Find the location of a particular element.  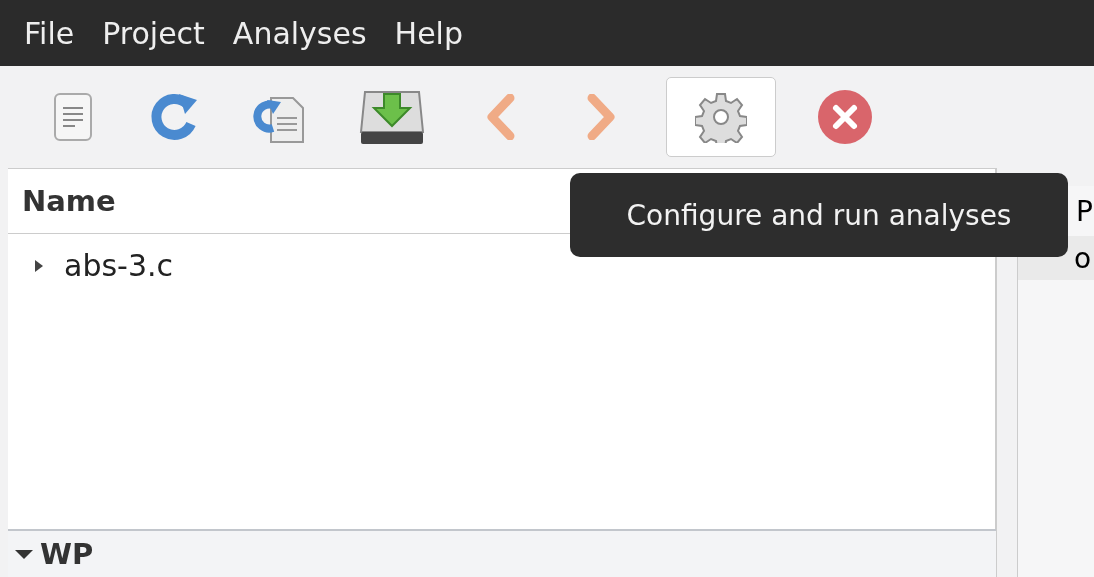

menu-item: Project is located at coordinates (153, 33).